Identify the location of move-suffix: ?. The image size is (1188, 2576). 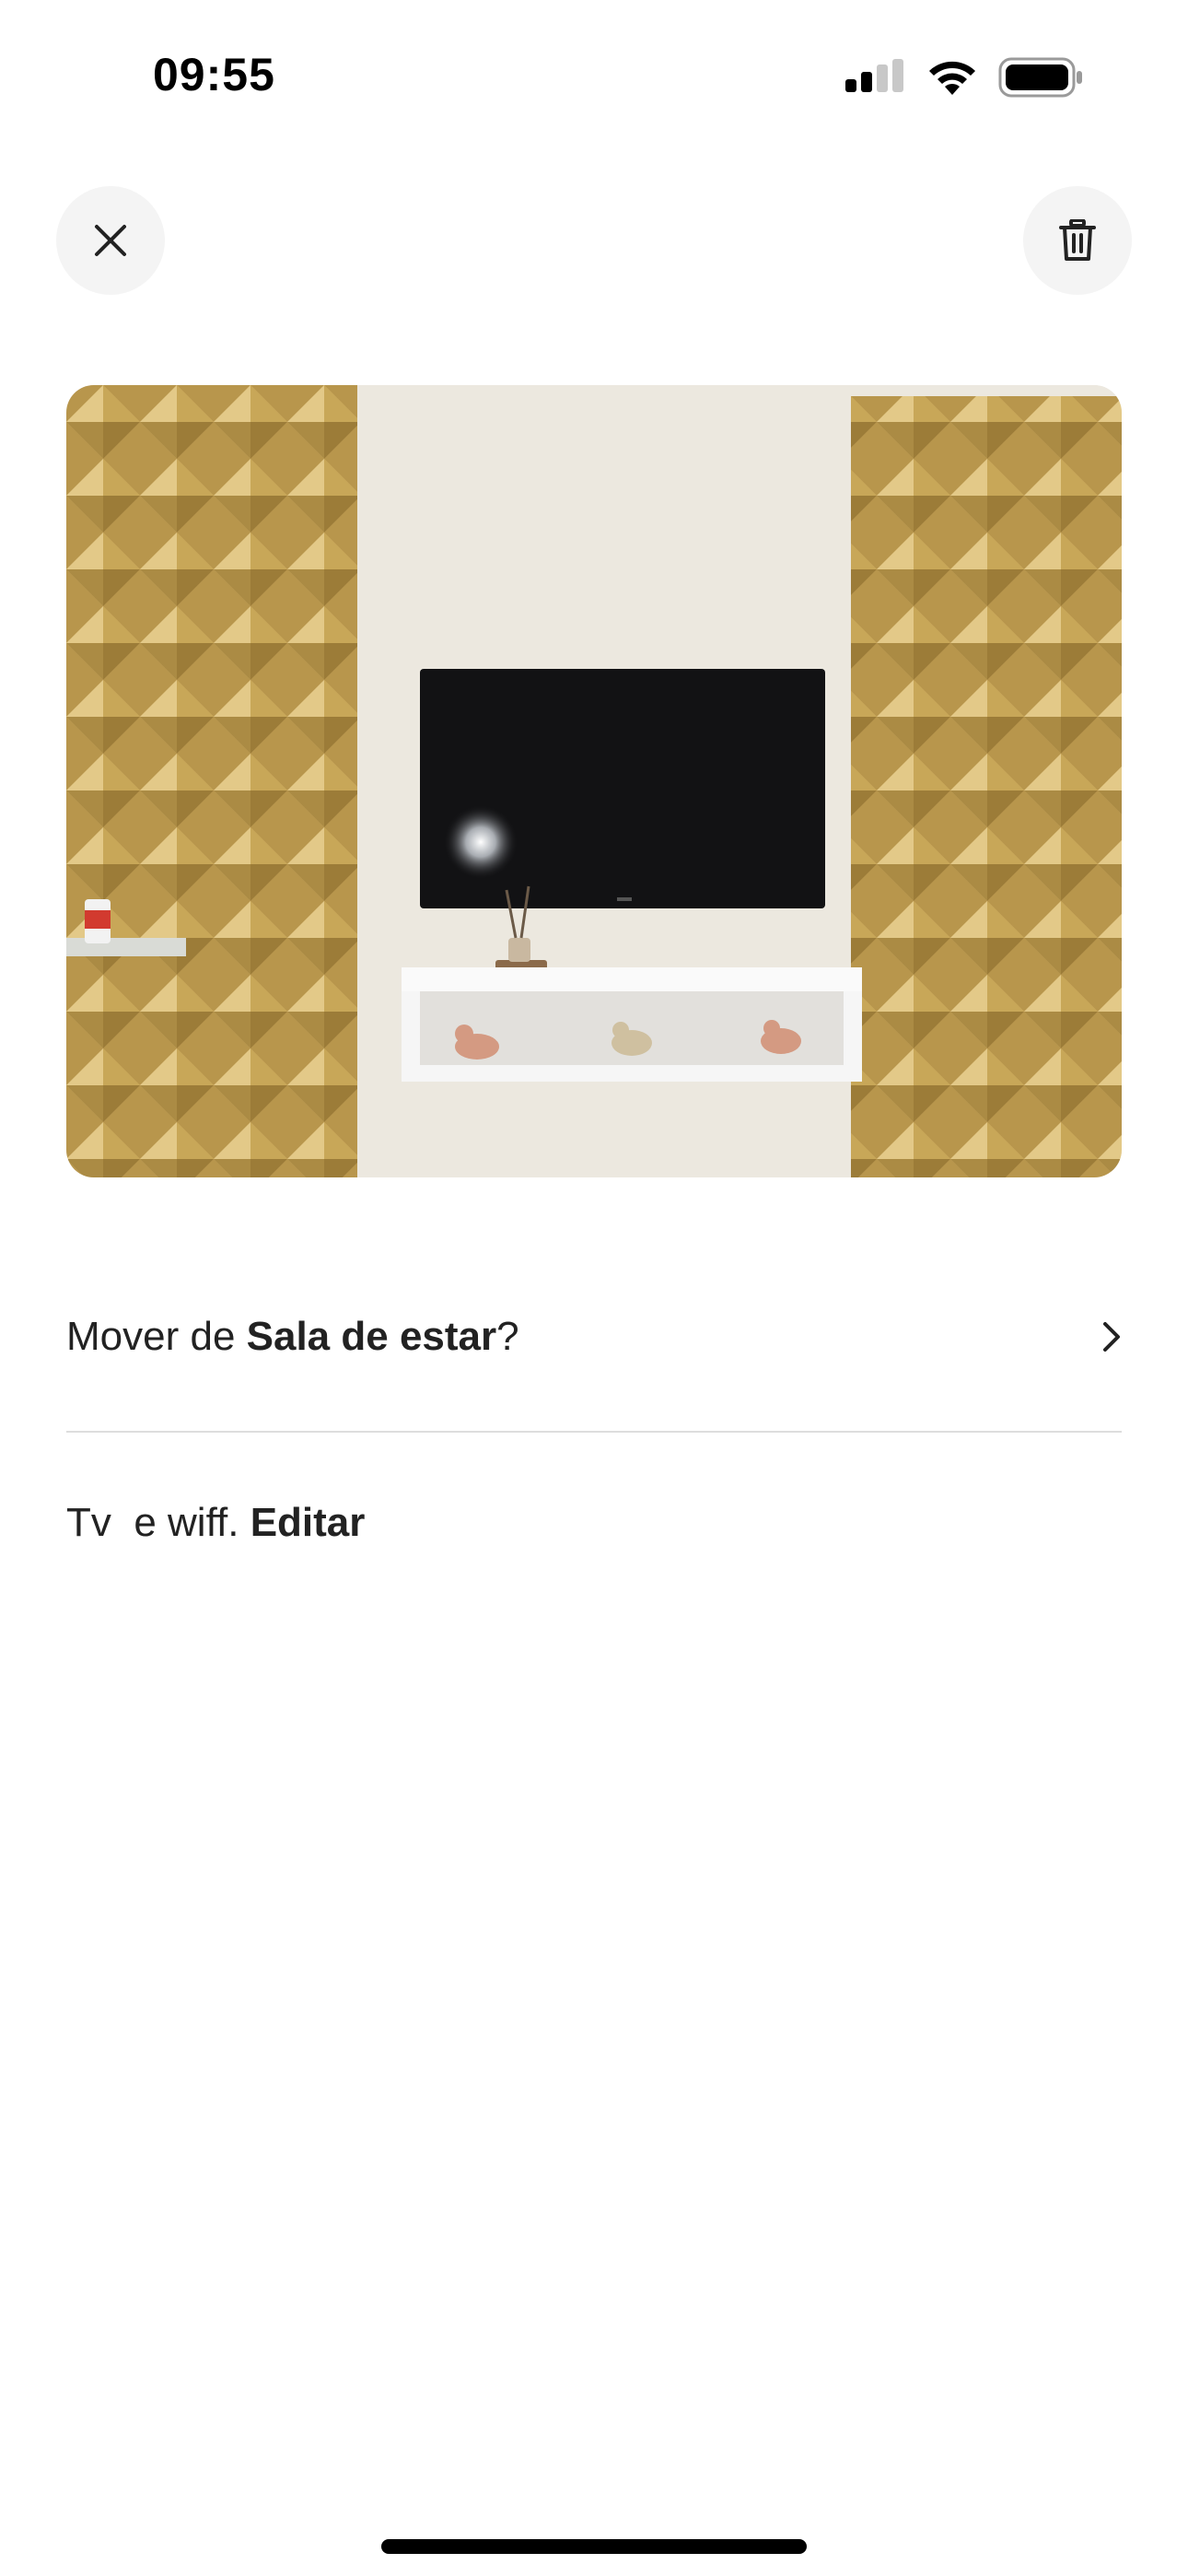
(507, 1336).